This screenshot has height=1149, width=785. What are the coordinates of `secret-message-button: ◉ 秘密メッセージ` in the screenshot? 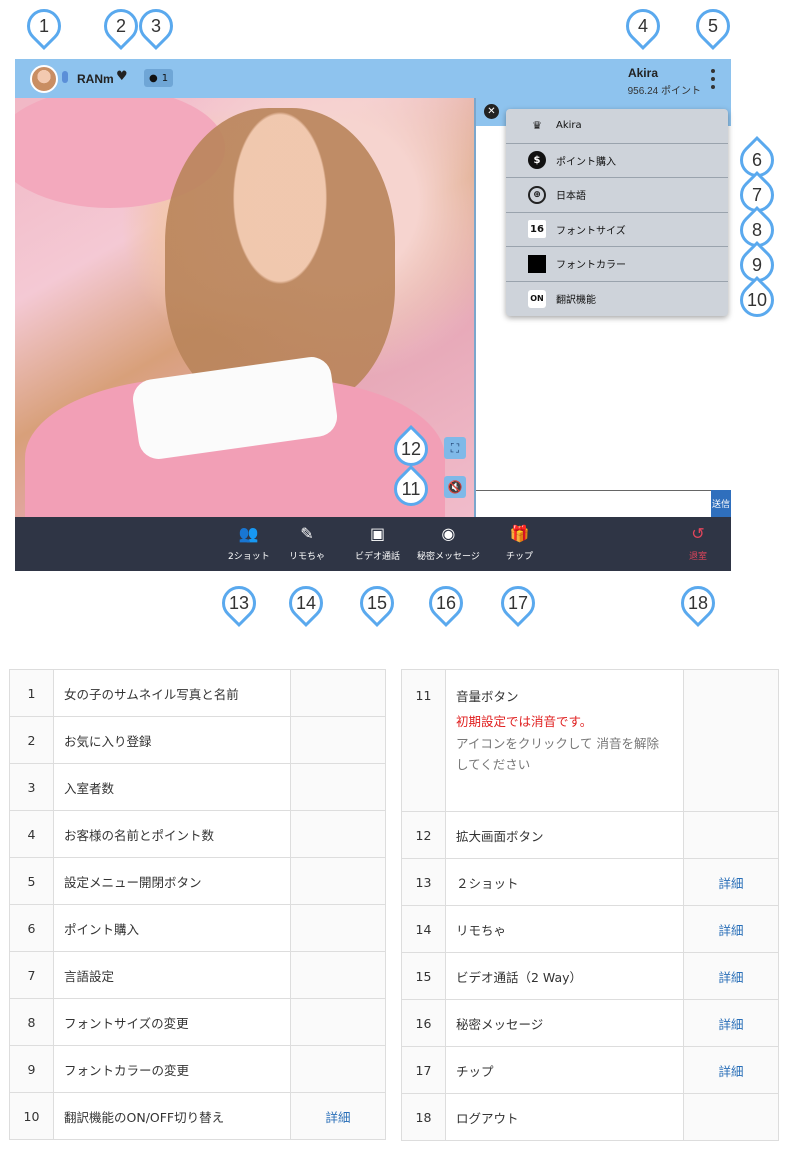 It's located at (448, 543).